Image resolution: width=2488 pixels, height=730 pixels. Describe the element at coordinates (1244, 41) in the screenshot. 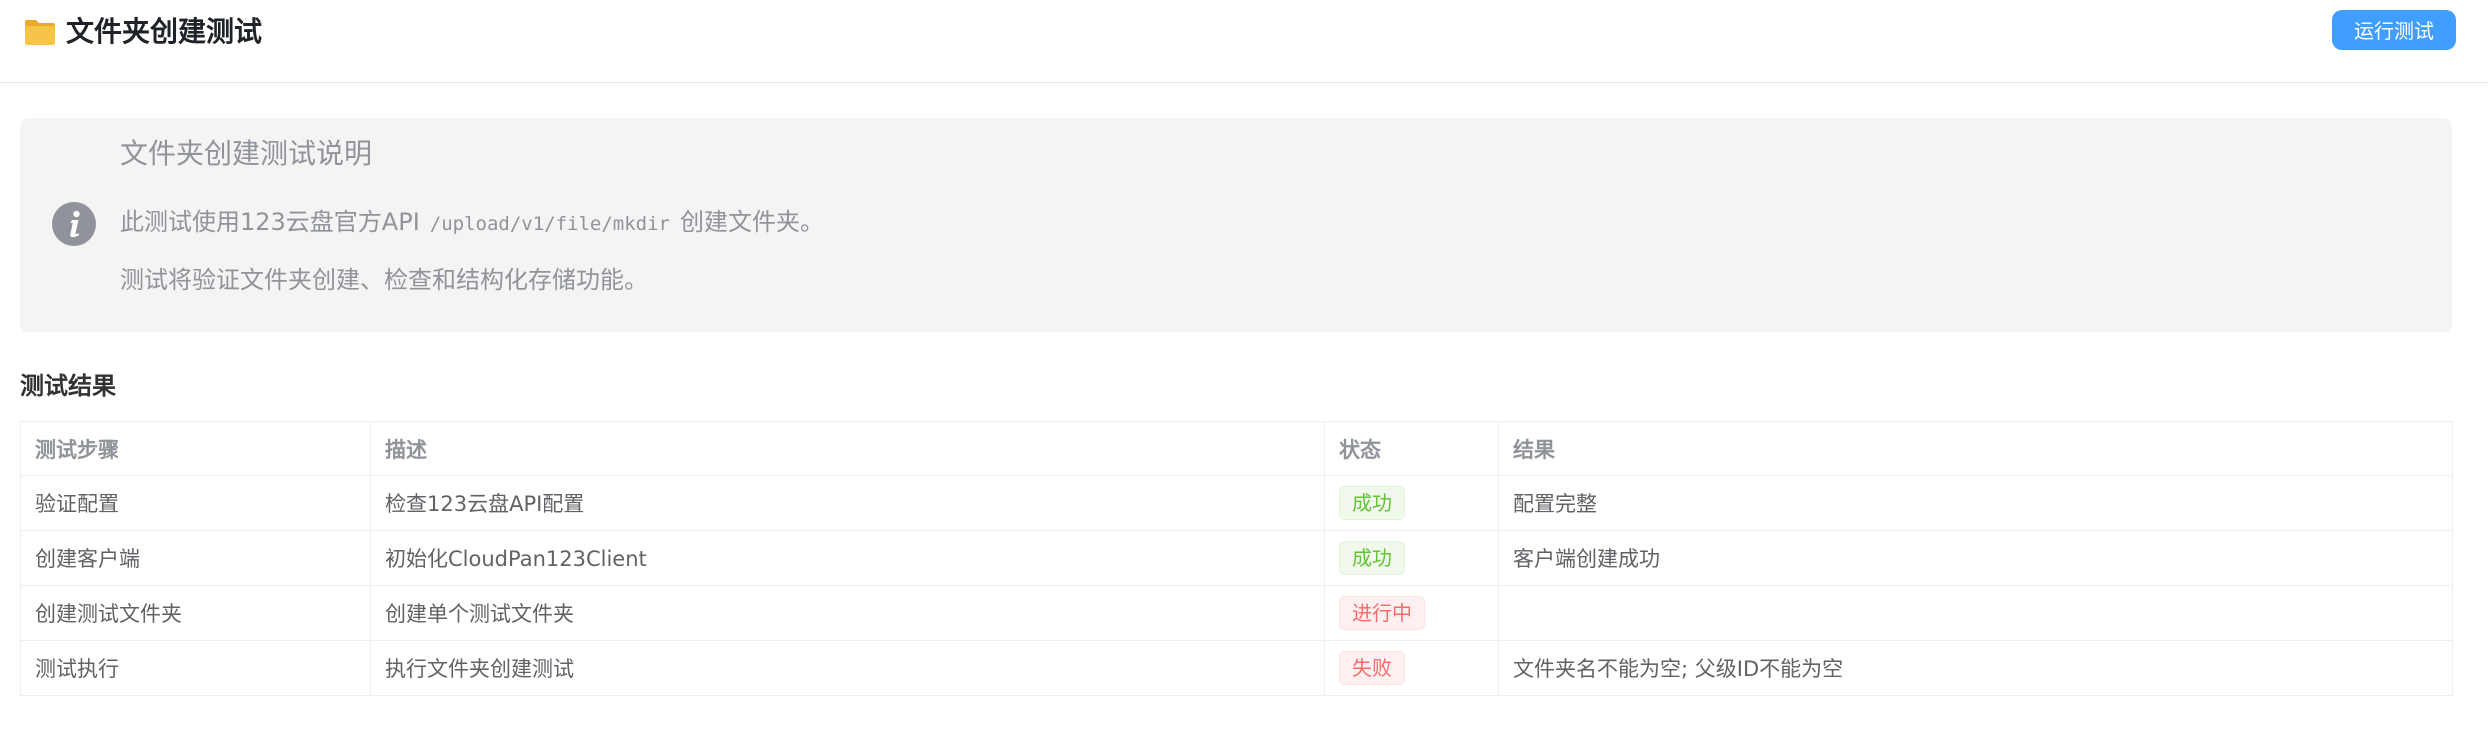

I see `header: 文件夹创建测试 运行测试` at that location.